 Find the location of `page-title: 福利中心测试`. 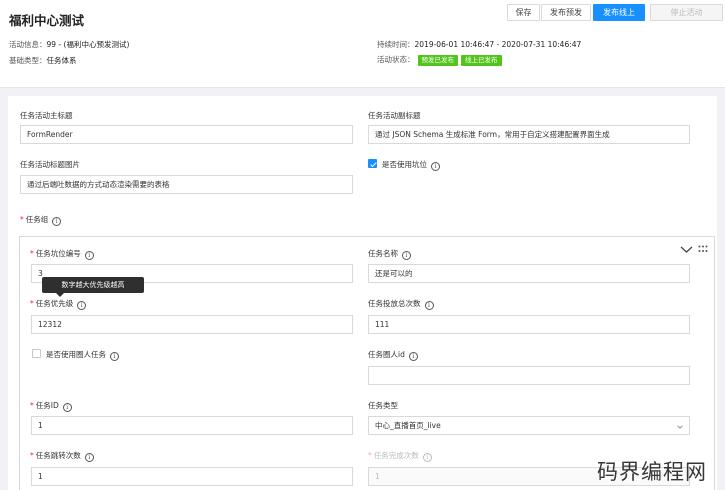

page-title: 福利中心测试 is located at coordinates (47, 20).